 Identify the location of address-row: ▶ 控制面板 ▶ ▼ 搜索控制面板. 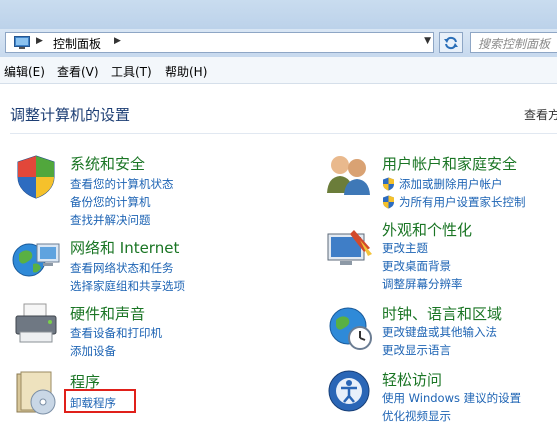
(278, 43).